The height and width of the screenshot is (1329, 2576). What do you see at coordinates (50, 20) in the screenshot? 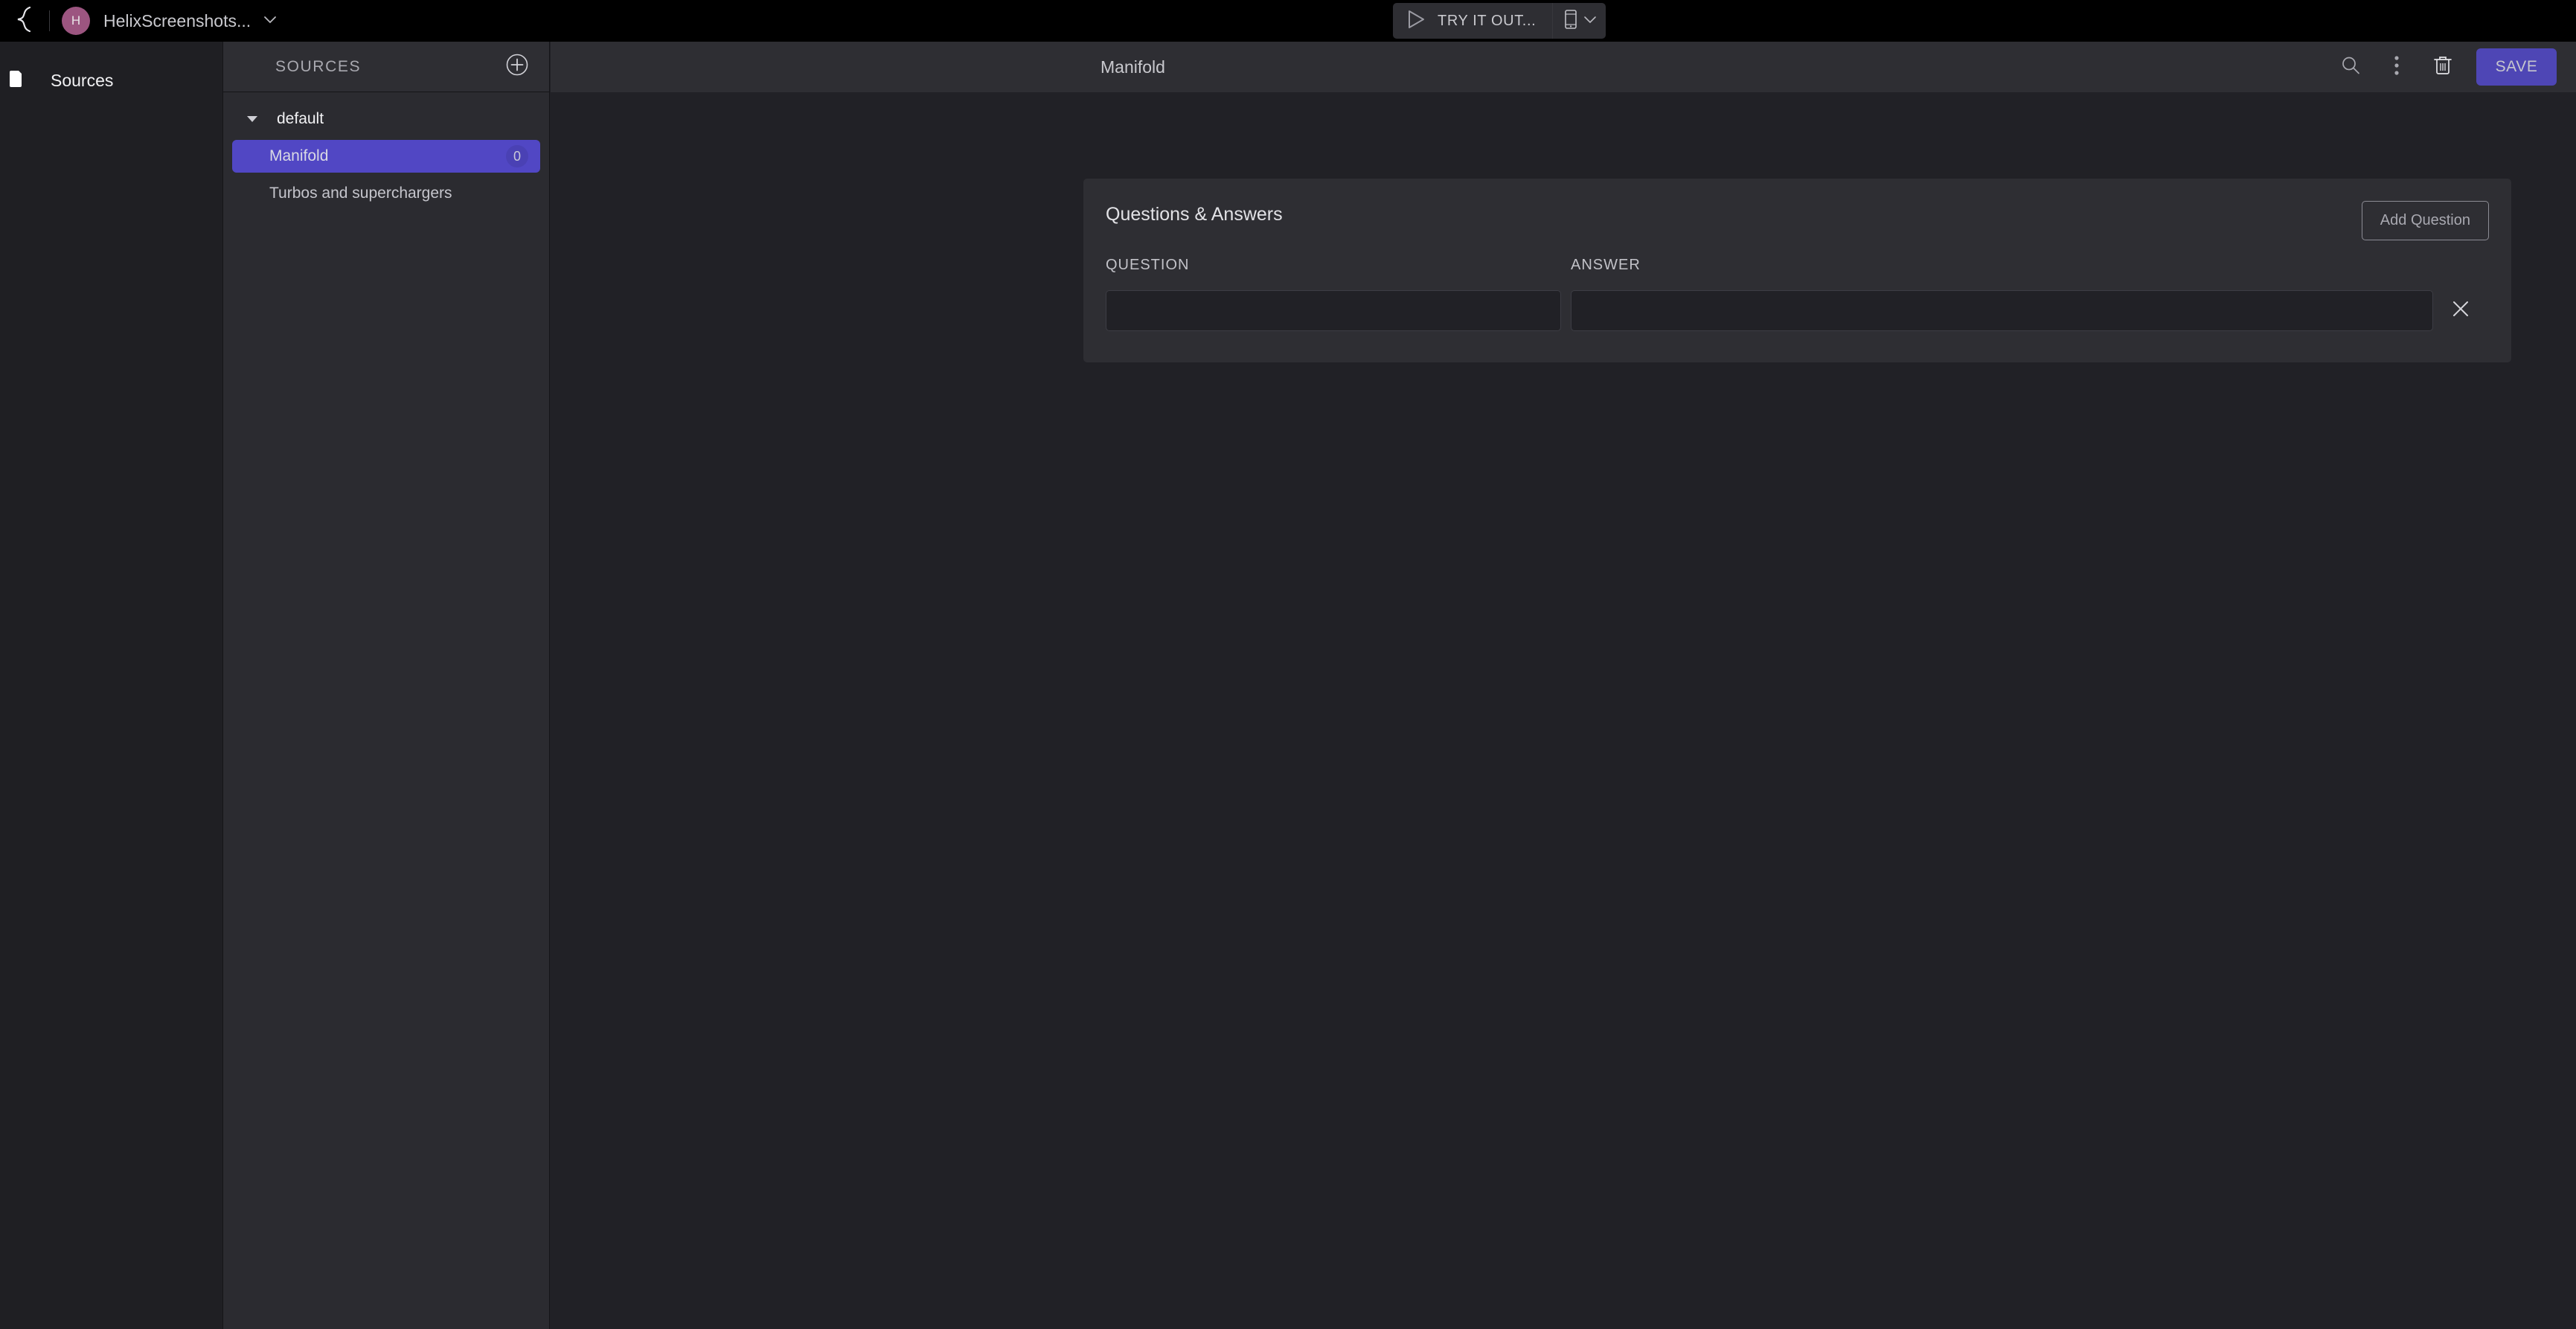
I see `topbar-divider` at bounding box center [50, 20].